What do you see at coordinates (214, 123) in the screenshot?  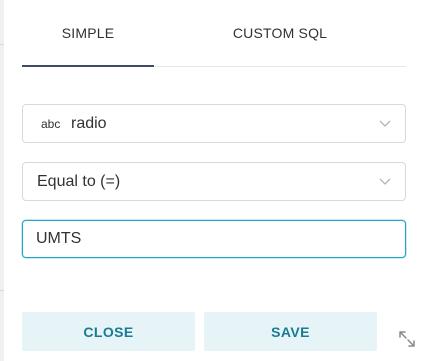 I see `column-select: abc radio` at bounding box center [214, 123].